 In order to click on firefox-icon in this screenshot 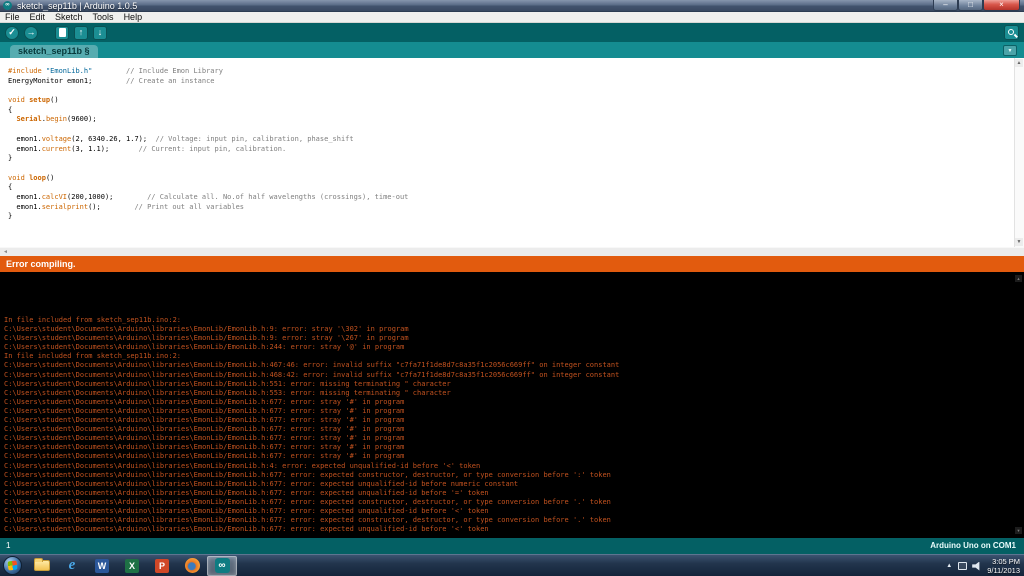, I will do `click(192, 565)`.